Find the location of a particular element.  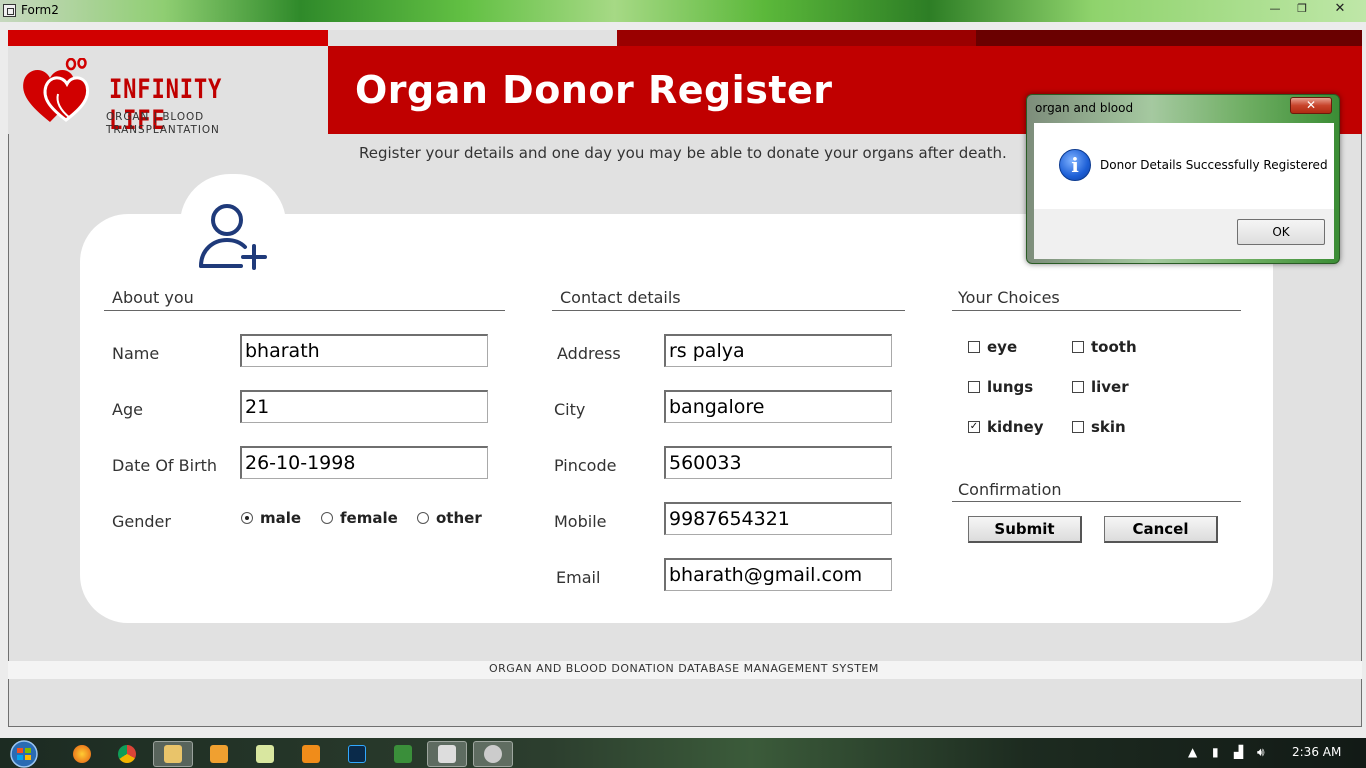

city-label: City is located at coordinates (570, 409).